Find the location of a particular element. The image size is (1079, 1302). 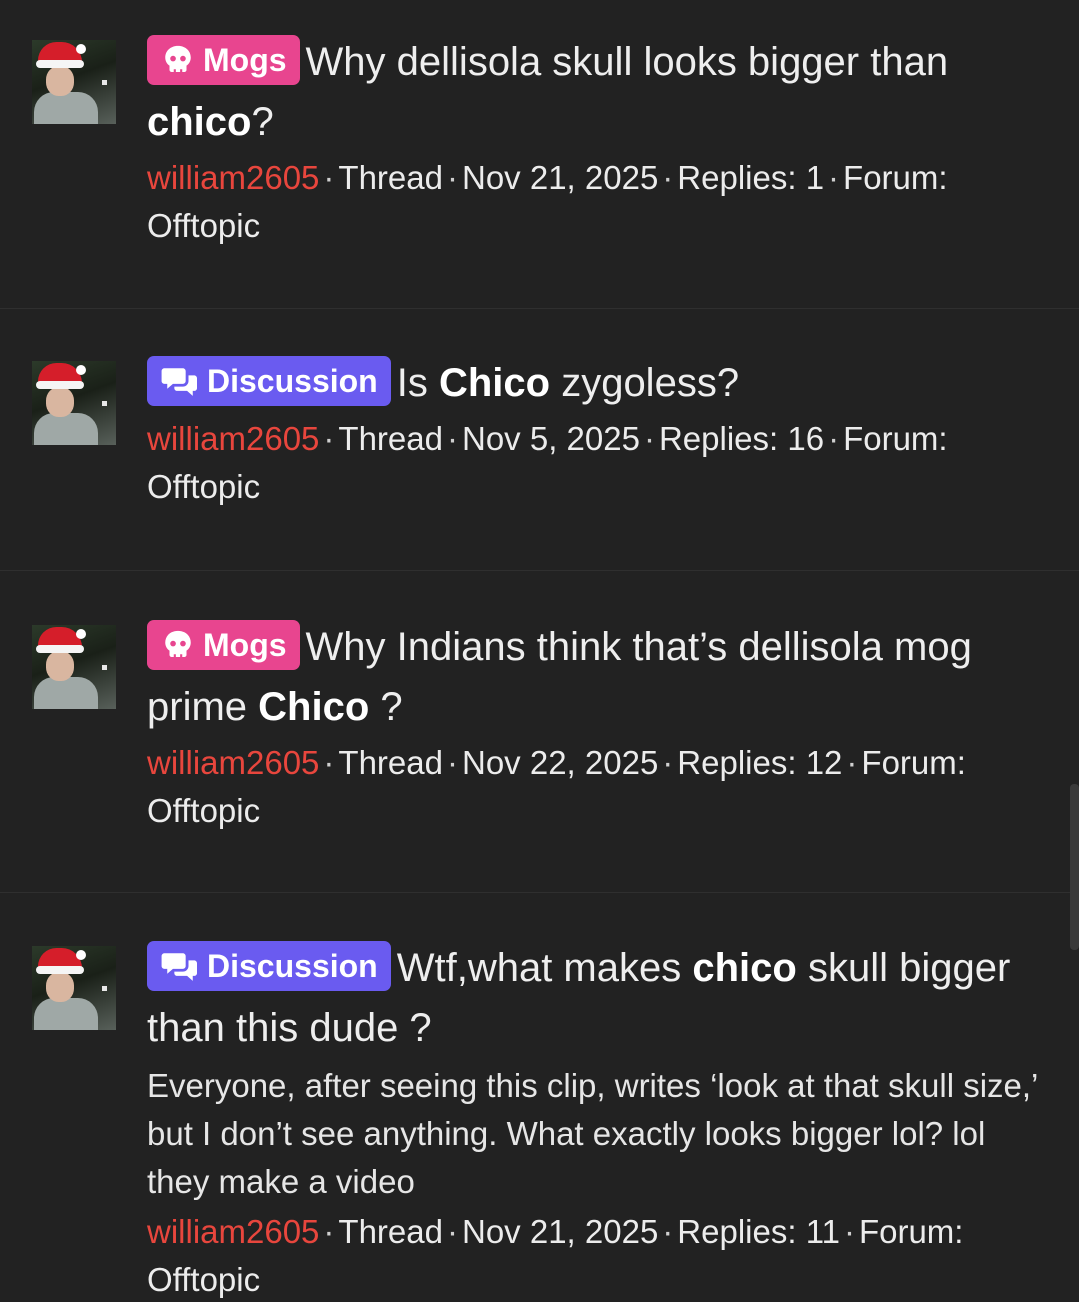

thread-title: Discussion Is Chico zygoless? is located at coordinates (599, 383).